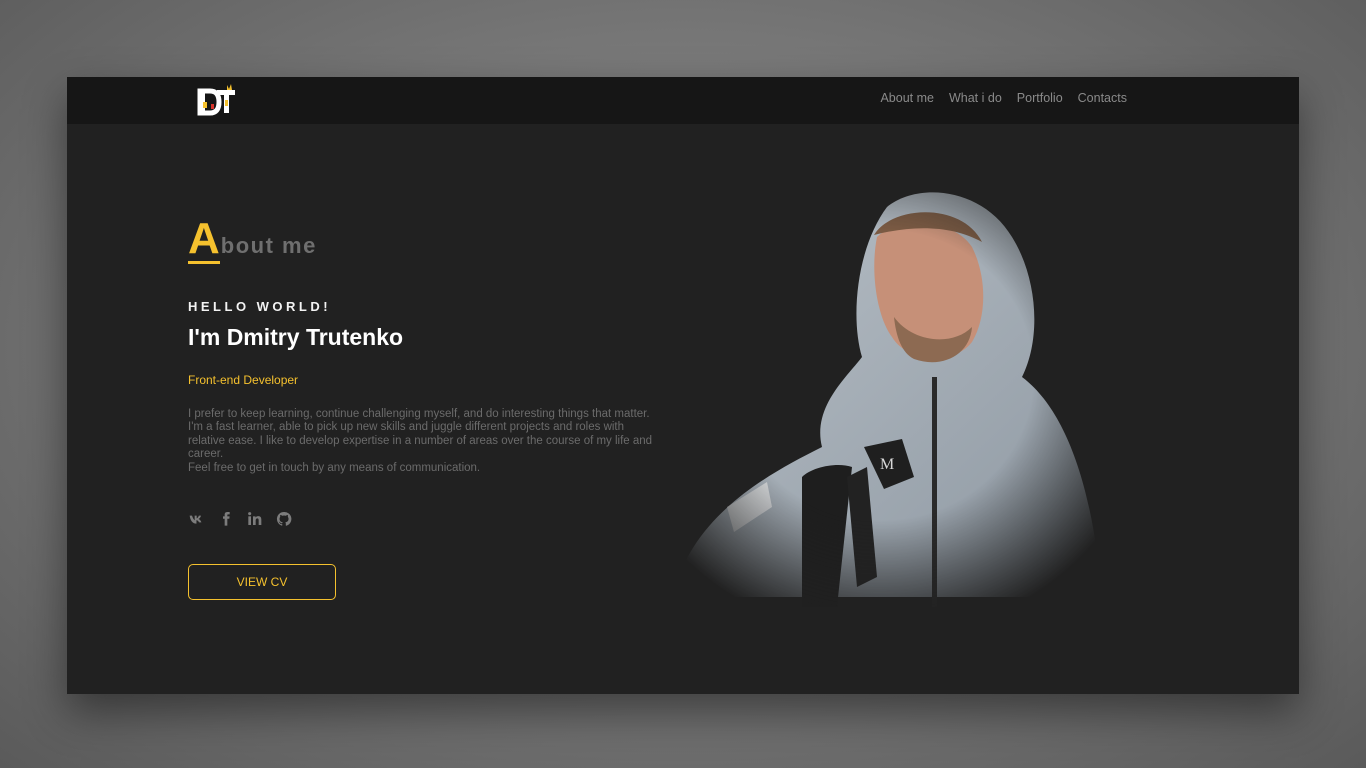 The image size is (1366, 768). Describe the element at coordinates (260, 306) in the screenshot. I see `greeting-eyebrow: HELLO WORLD!` at that location.